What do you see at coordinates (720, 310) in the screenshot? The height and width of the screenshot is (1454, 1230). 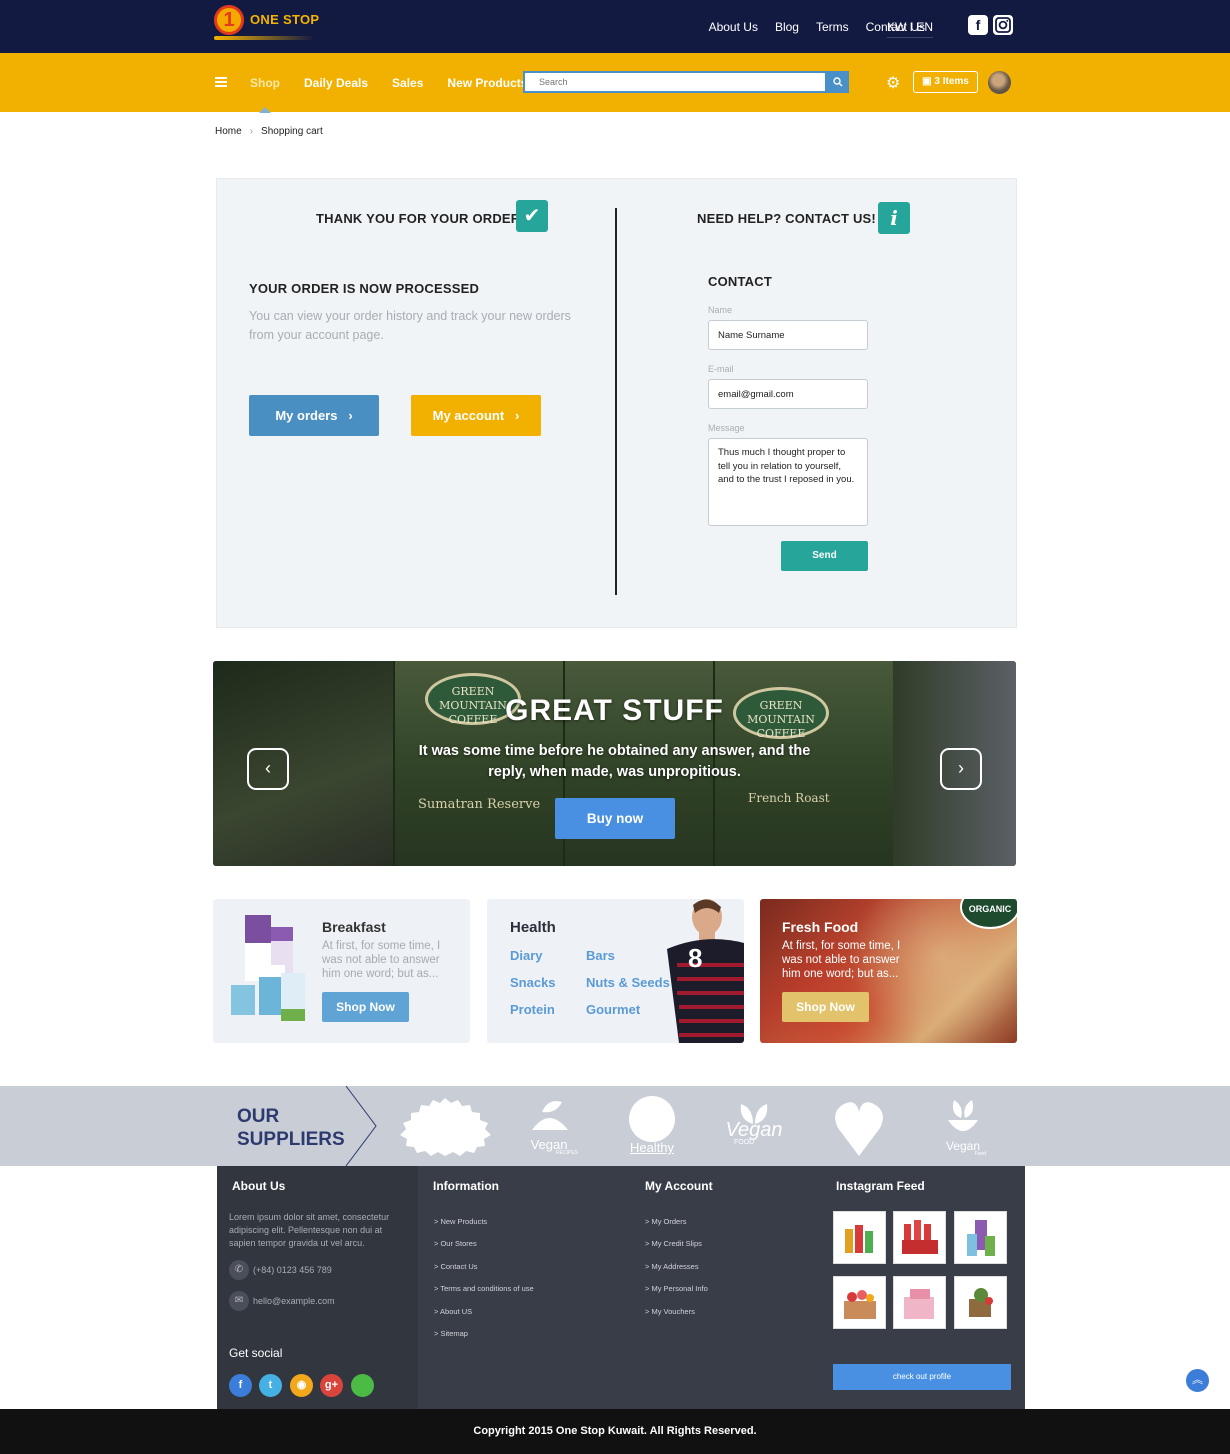 I see `name-label: Name` at bounding box center [720, 310].